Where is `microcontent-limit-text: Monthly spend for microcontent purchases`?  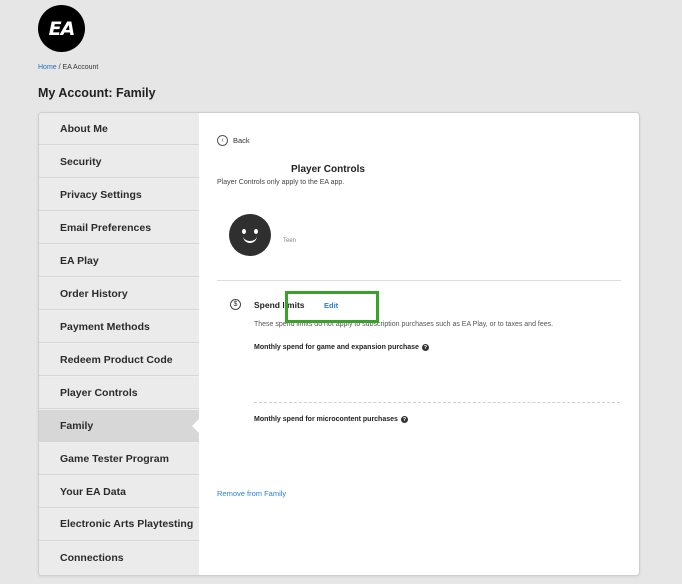
microcontent-limit-text: Monthly spend for microcontent purchases is located at coordinates (326, 419).